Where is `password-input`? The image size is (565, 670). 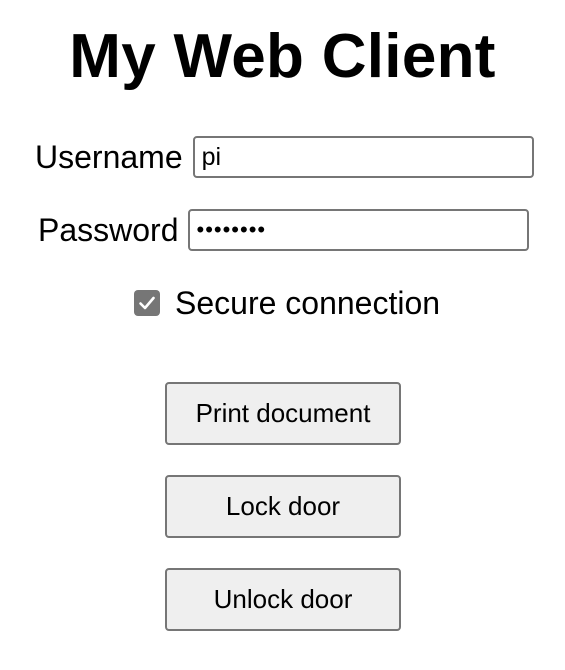
password-input is located at coordinates (358, 230).